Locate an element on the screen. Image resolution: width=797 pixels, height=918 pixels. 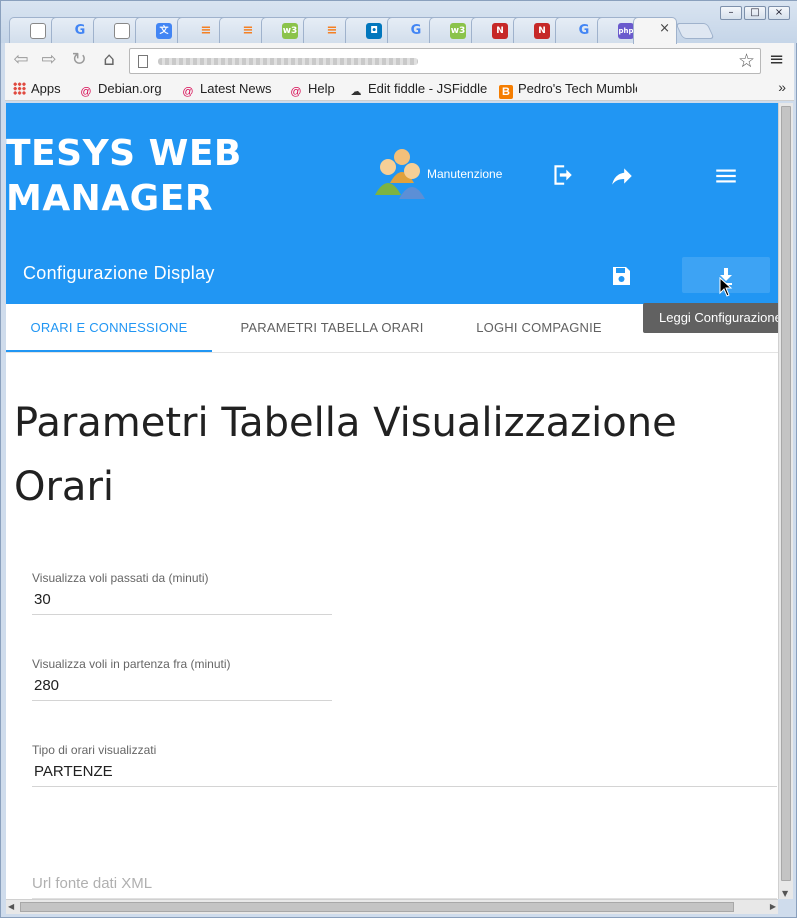
tab-loghi-compagnie: LOGHI COMPAGNIE is located at coordinates (539, 328).